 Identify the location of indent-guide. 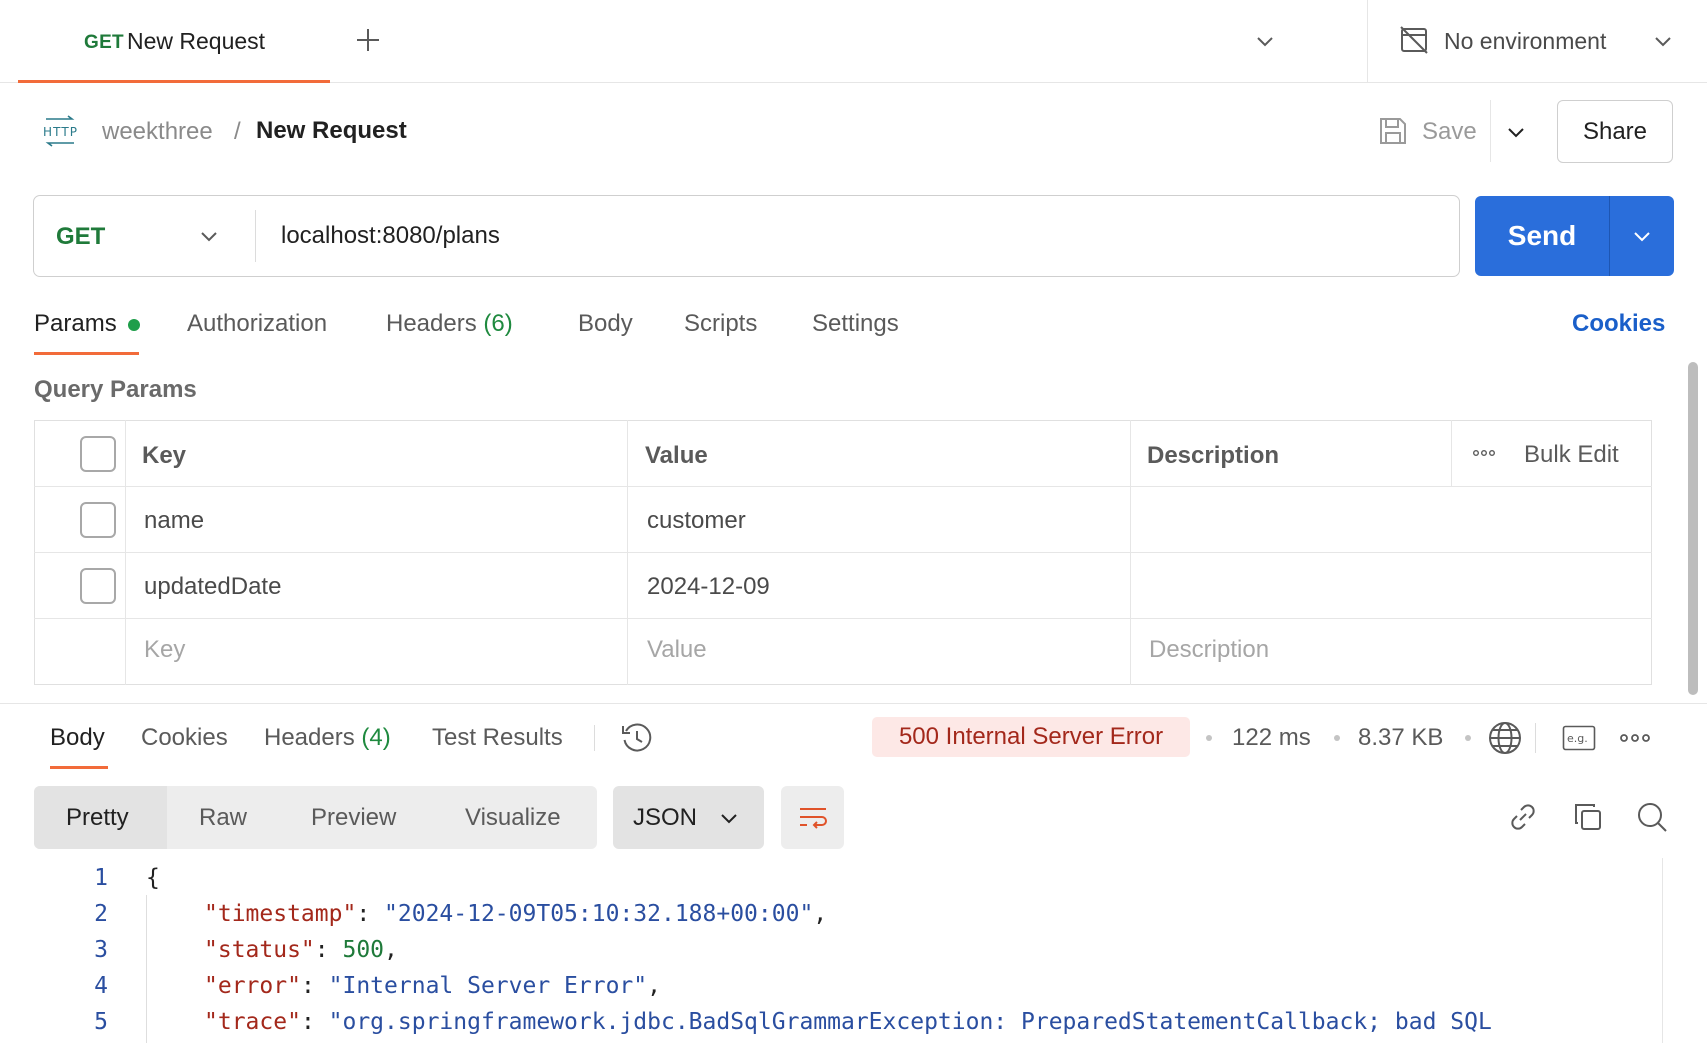
(146, 969).